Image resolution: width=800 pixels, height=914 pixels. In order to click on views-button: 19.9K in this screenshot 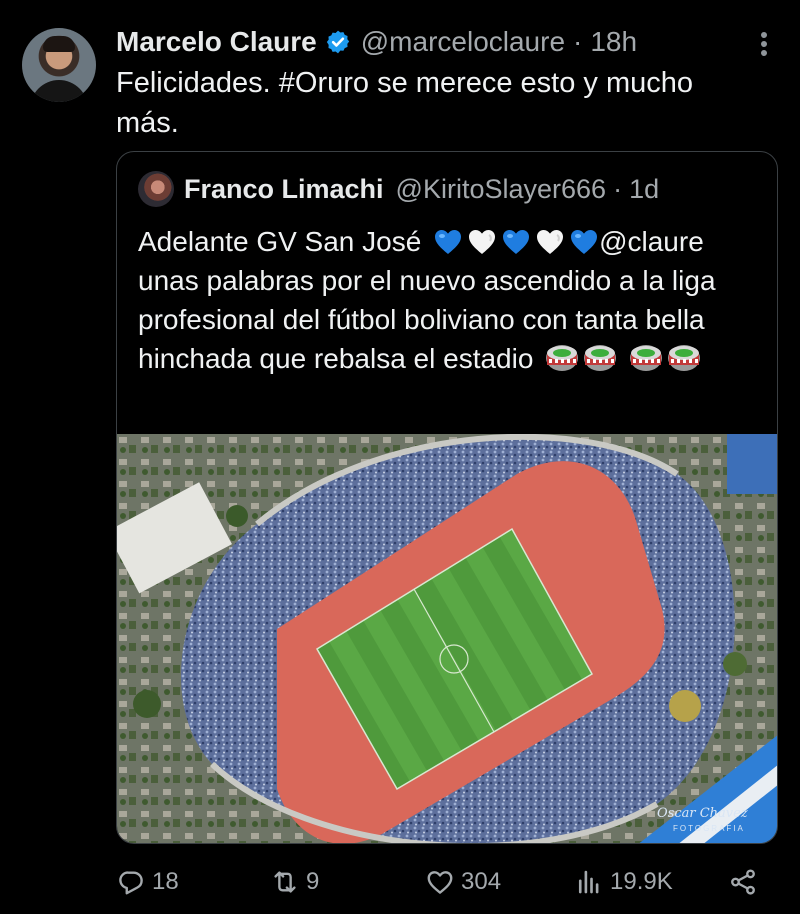, I will do `click(623, 882)`.